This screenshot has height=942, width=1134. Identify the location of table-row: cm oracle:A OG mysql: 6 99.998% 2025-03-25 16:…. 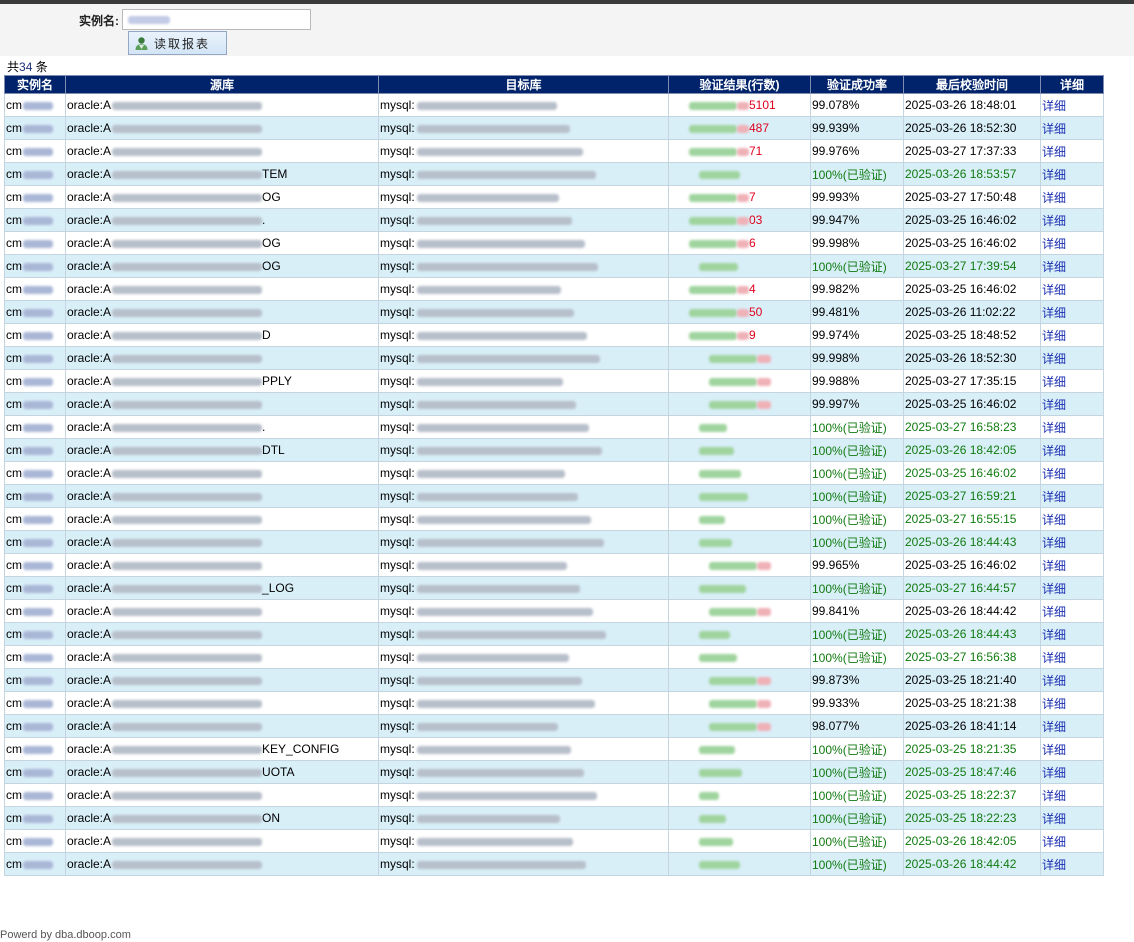
(554, 243).